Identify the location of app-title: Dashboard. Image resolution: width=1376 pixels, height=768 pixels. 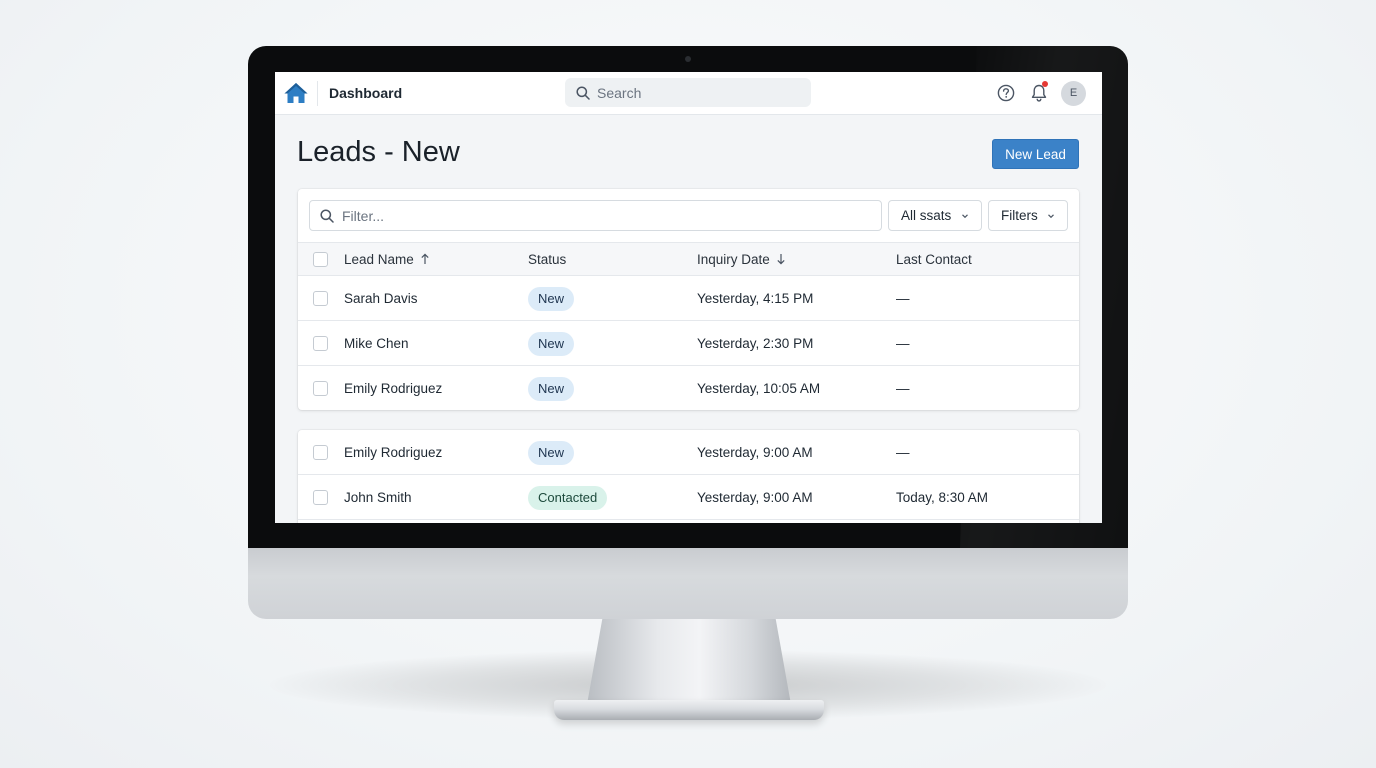
(365, 93).